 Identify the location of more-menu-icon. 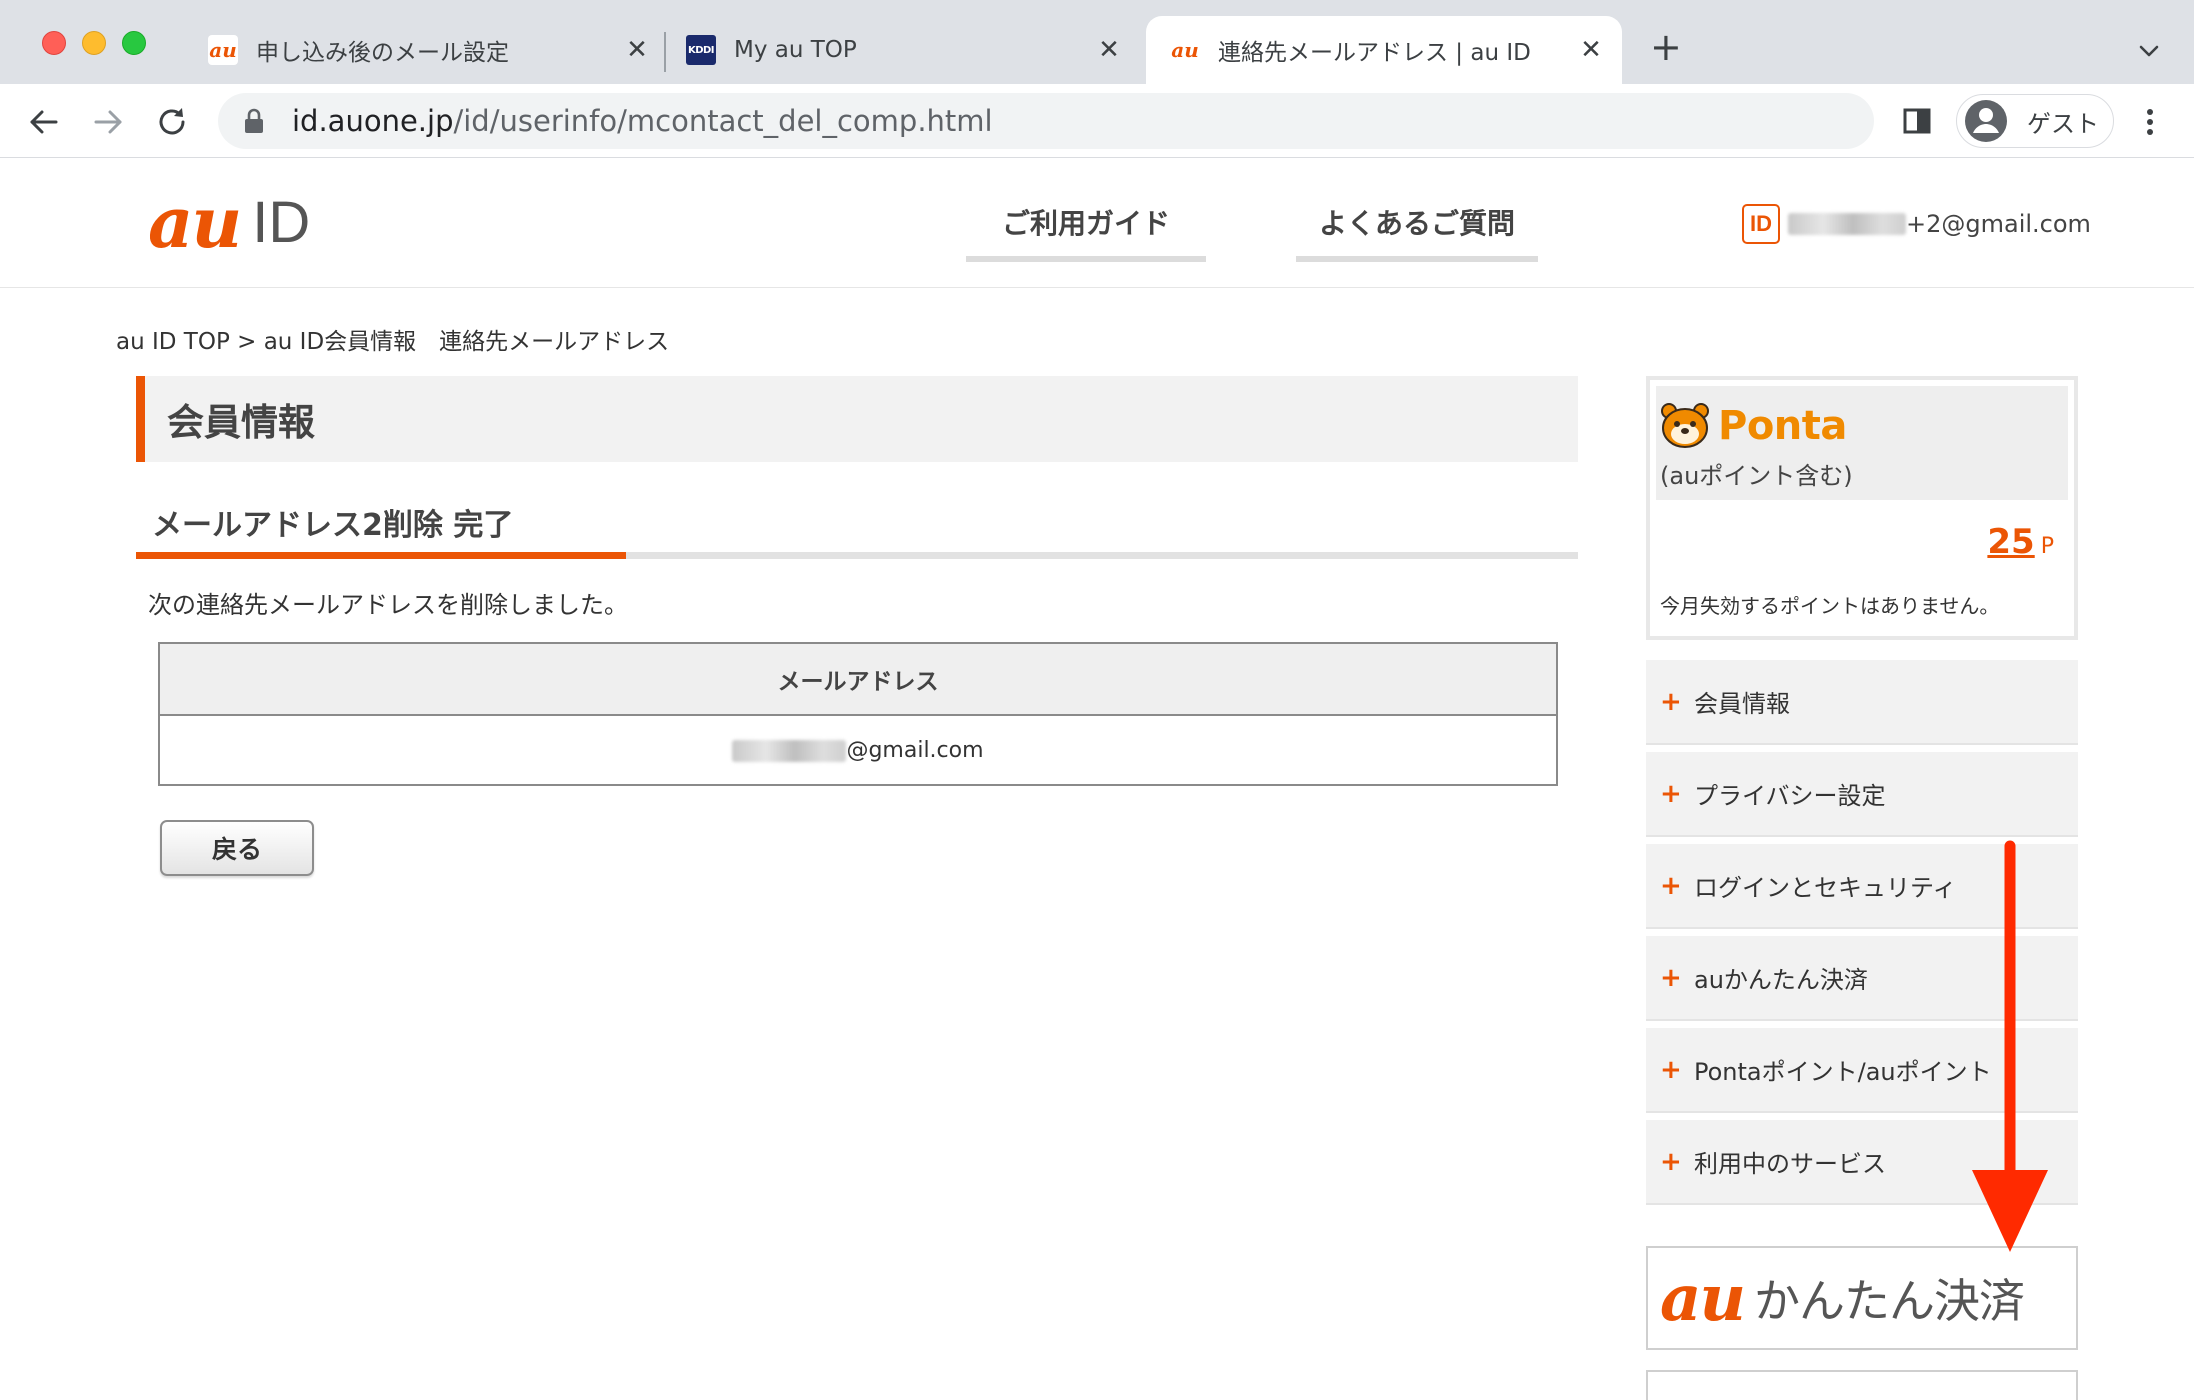
(2150, 122).